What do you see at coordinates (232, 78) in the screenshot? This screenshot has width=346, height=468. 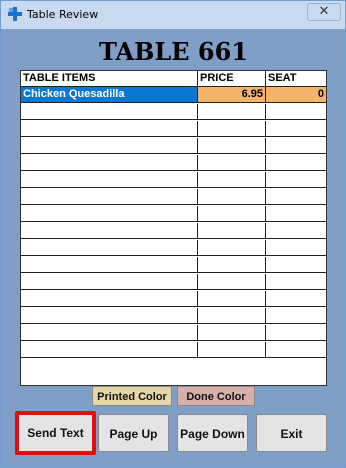 I see `header-price: PRICE` at bounding box center [232, 78].